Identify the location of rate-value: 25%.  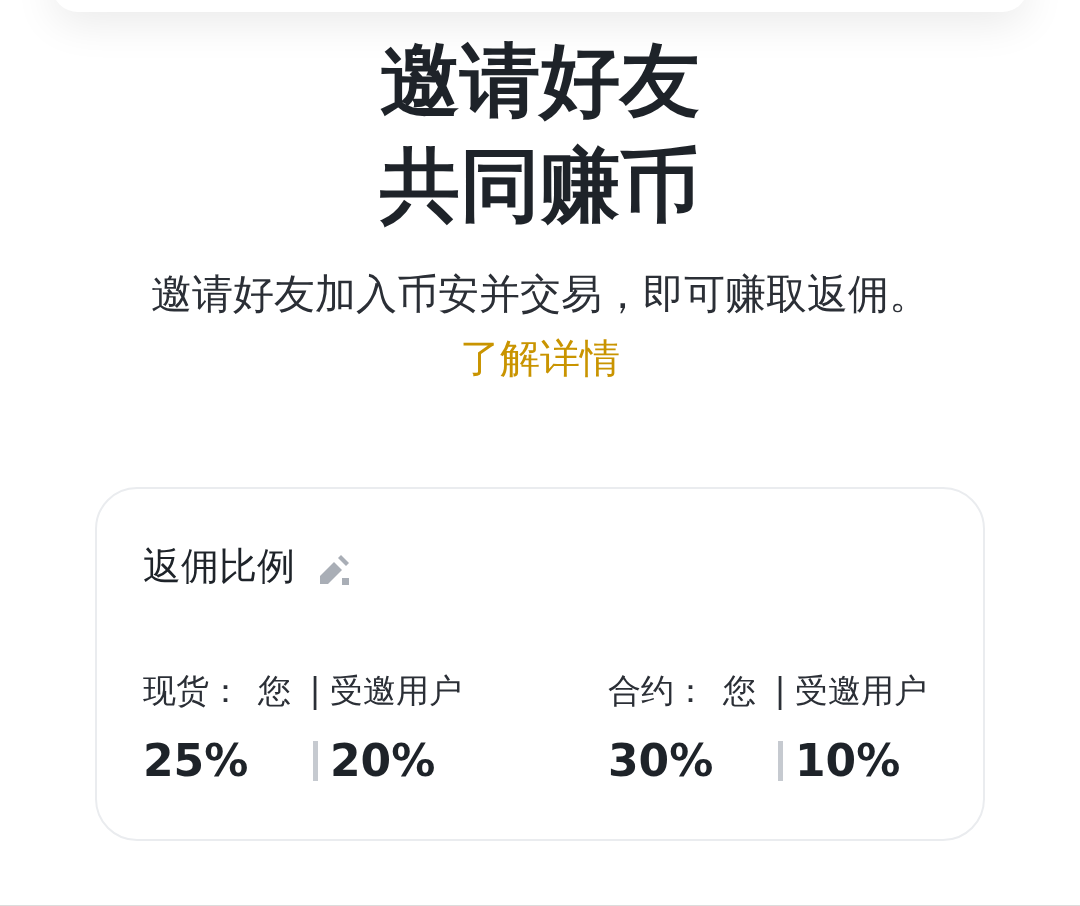
(196, 761).